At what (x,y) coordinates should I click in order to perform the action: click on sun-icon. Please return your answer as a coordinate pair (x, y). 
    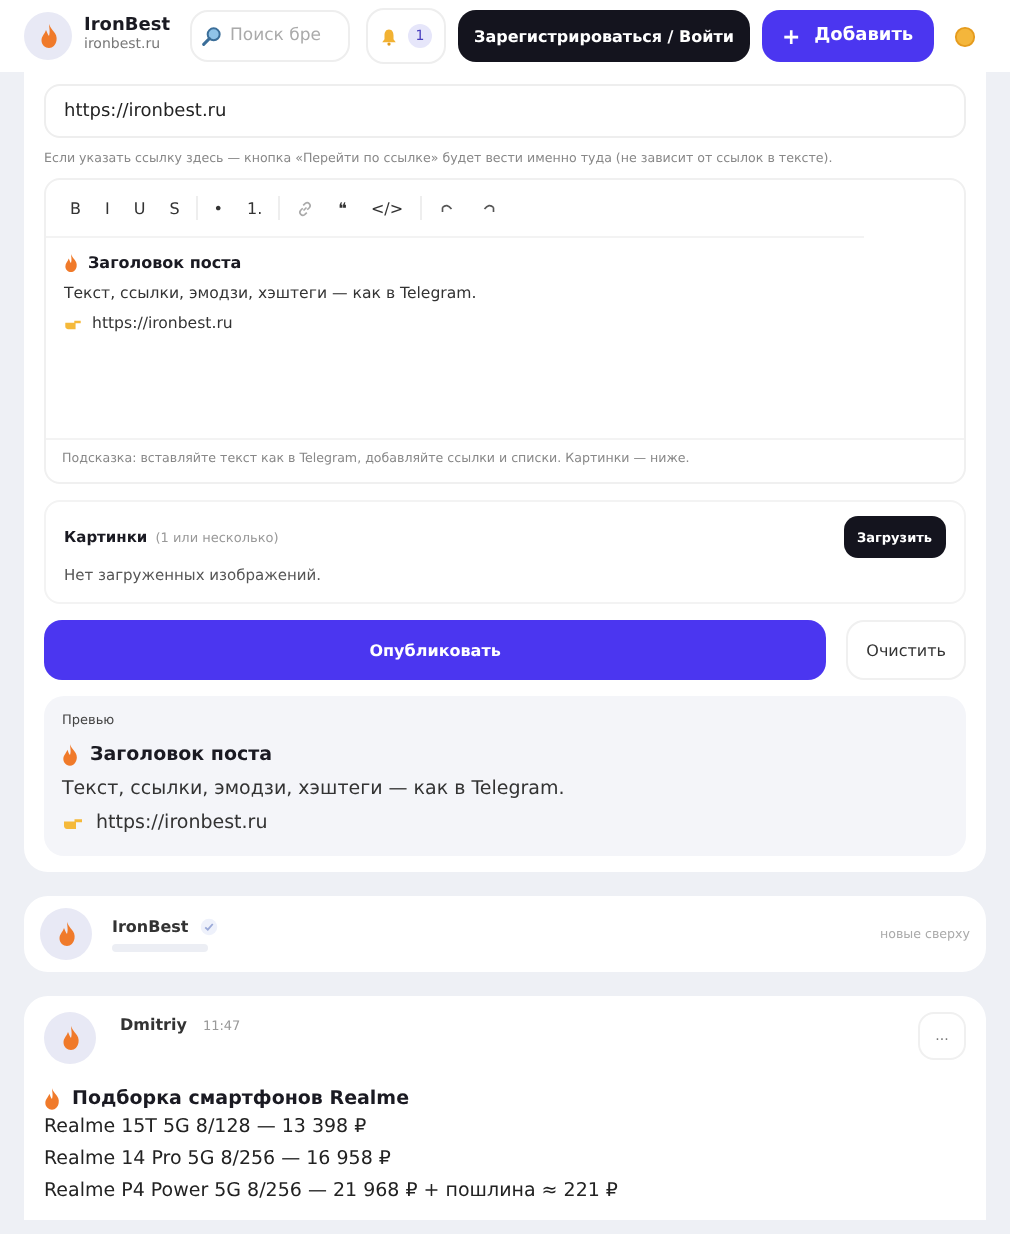
    Looking at the image, I should click on (964, 36).